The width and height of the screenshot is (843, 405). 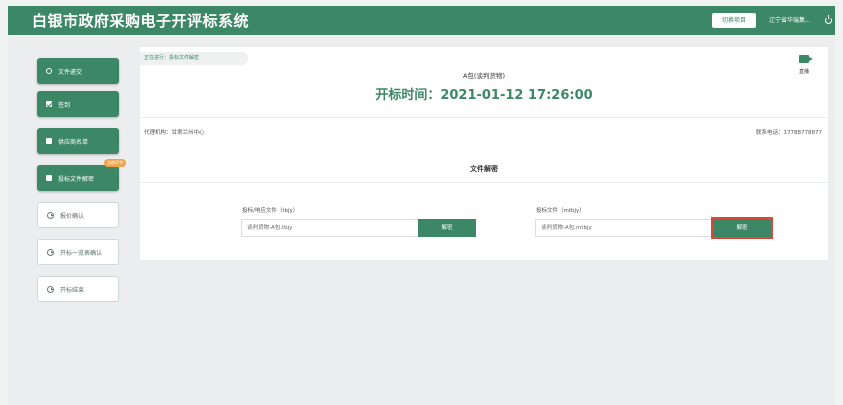 I want to click on sidebar-item-sign-in: 签到, so click(x=78, y=104).